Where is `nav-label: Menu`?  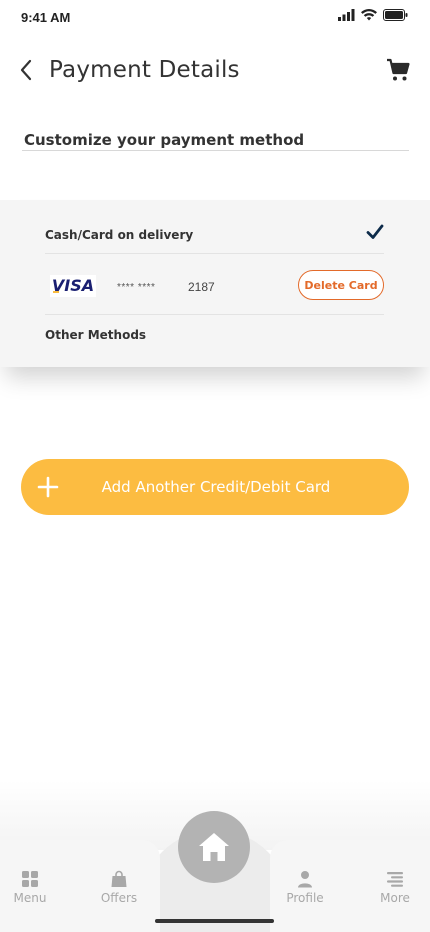
nav-label: Menu is located at coordinates (30, 898).